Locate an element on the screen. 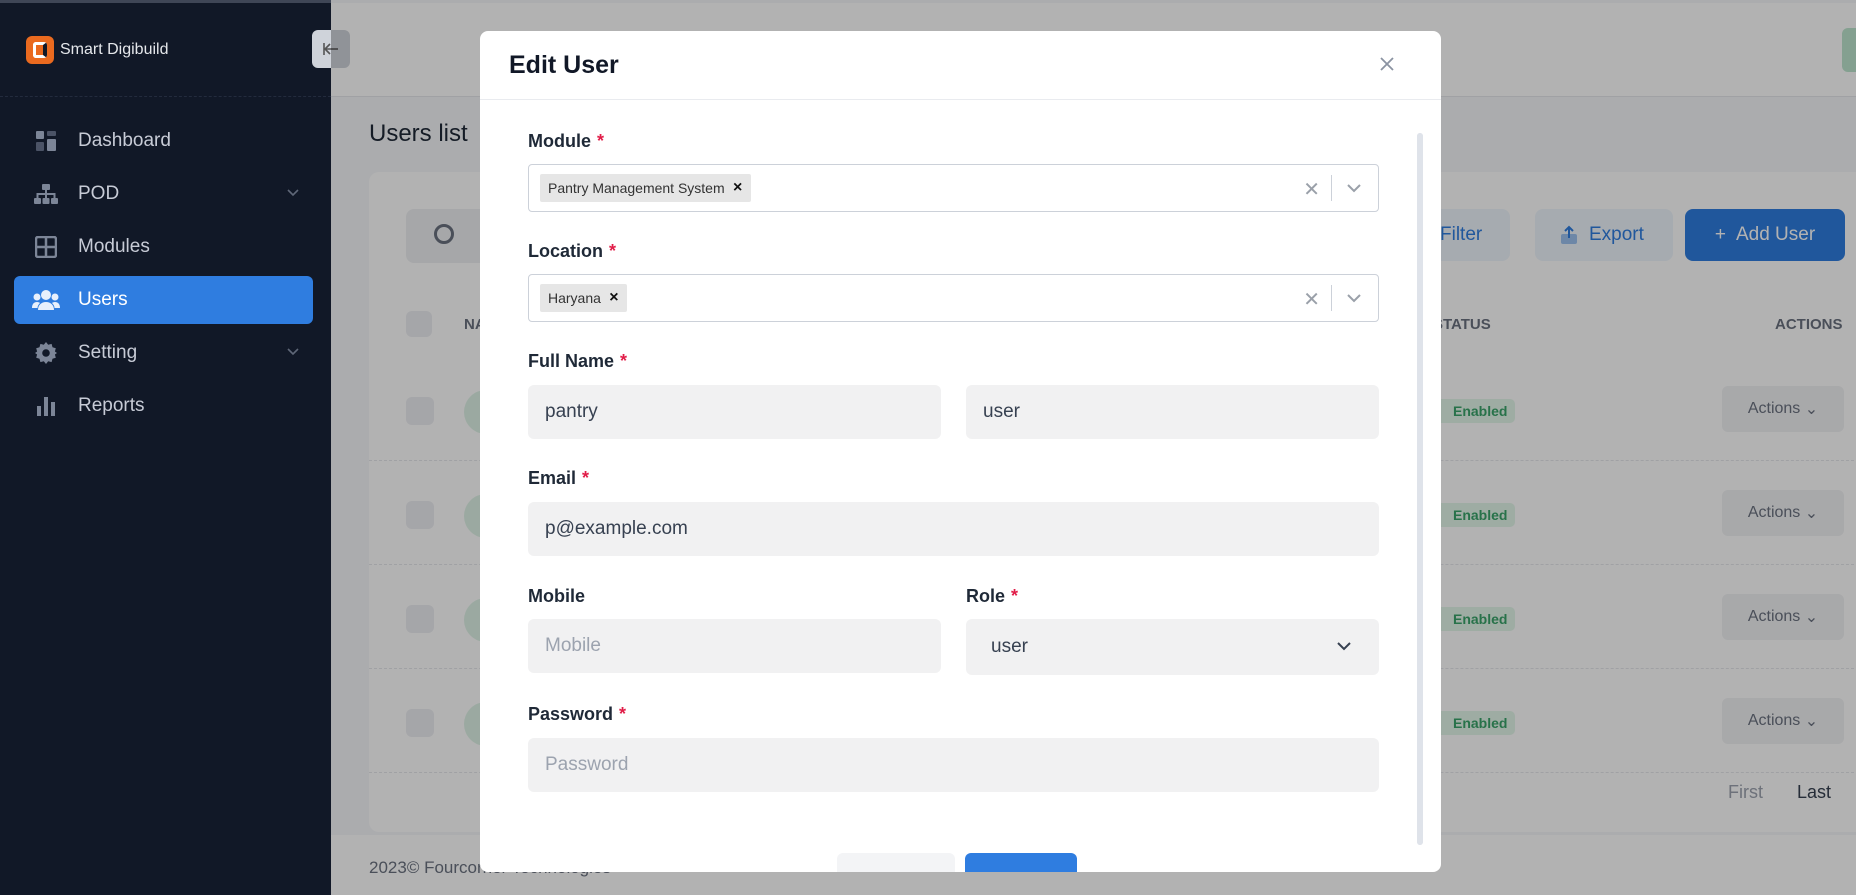 The image size is (1856, 895). location-label: Location * is located at coordinates (572, 251).